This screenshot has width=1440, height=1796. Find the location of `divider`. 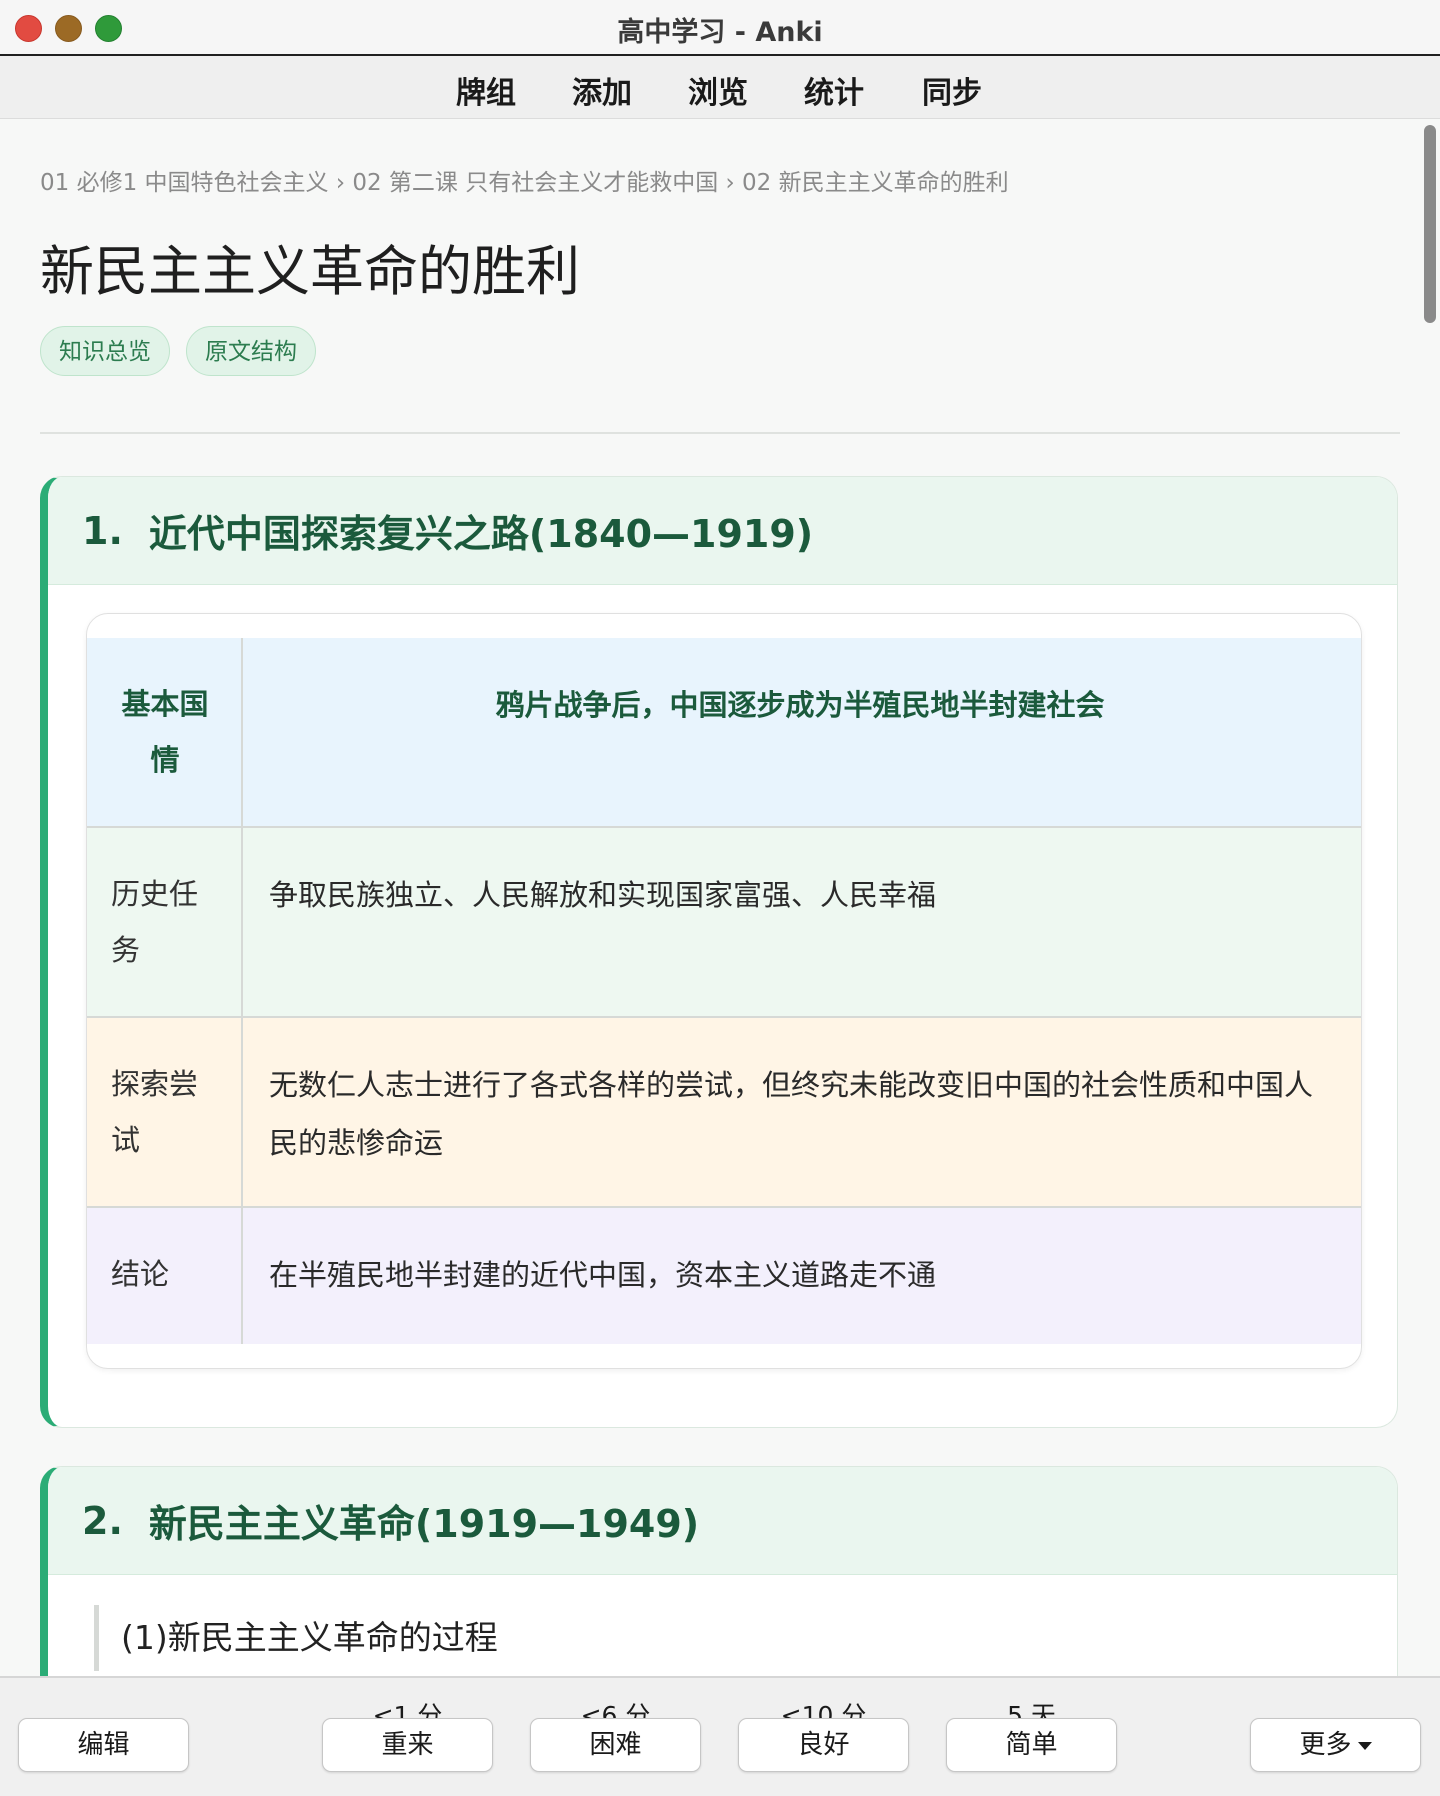

divider is located at coordinates (720, 433).